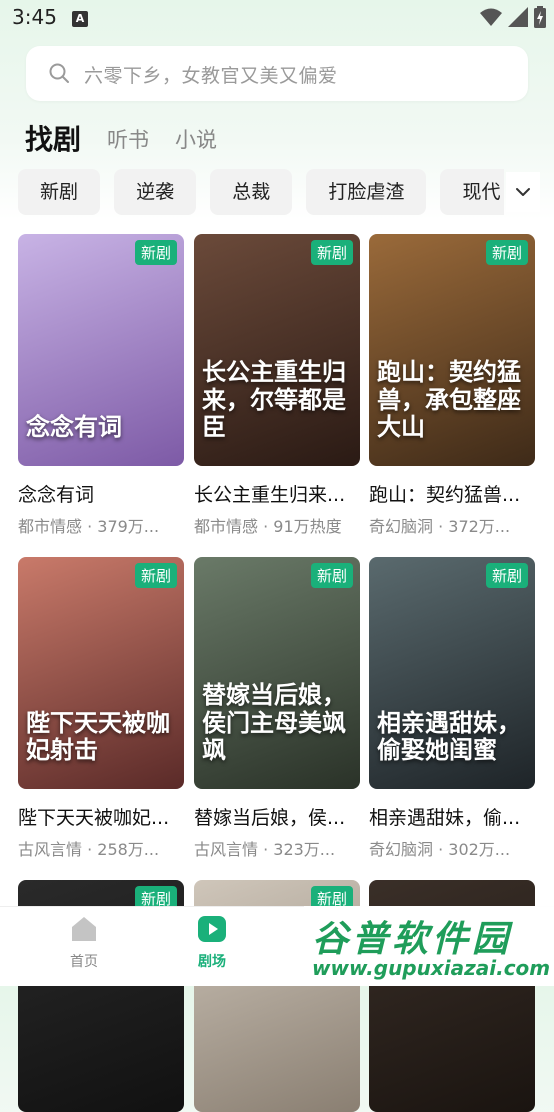  I want to click on poster-title: 替嫁当后娘，侯门主母美飒飒, so click(274, 723).